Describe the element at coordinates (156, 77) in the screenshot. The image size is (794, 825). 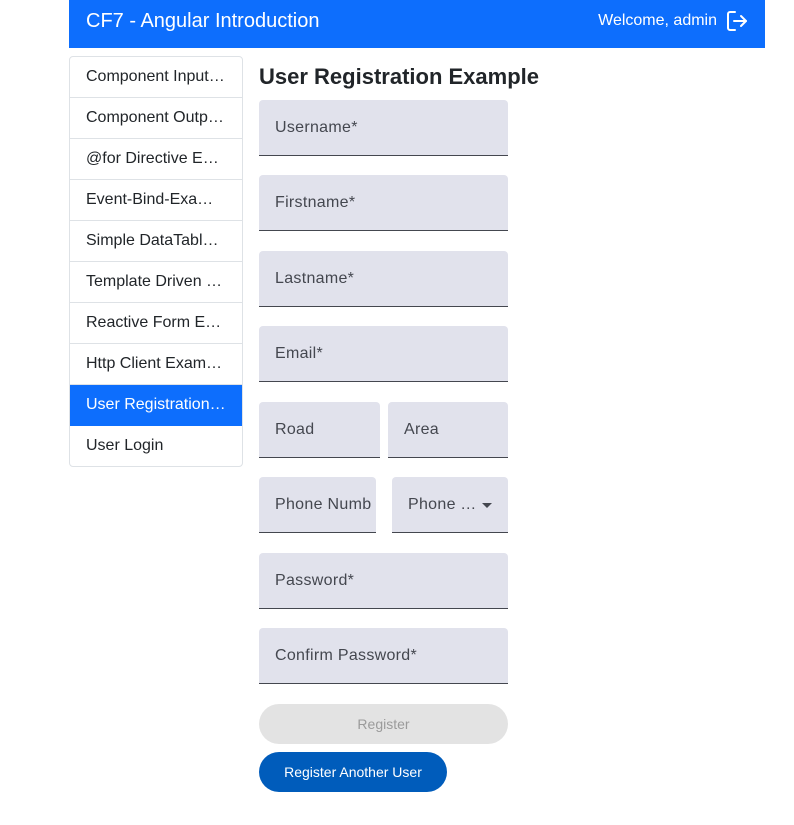
I see `sidebar-item-component-input: Component Input Example` at that location.